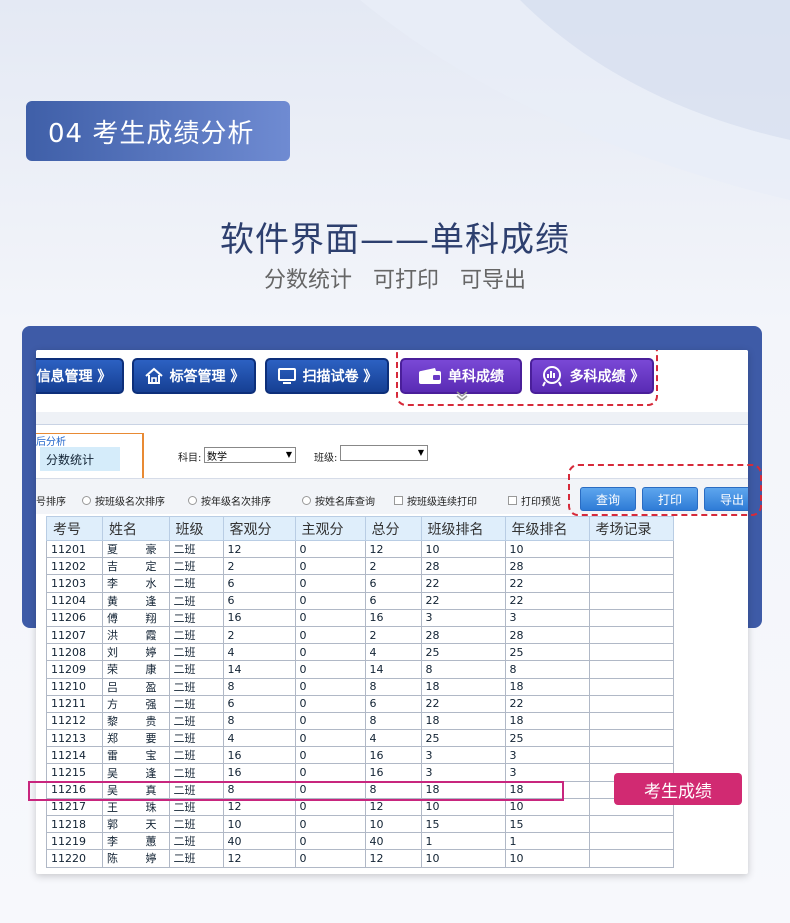  Describe the element at coordinates (136, 583) in the screenshot. I see `table-cell: 李 水` at that location.